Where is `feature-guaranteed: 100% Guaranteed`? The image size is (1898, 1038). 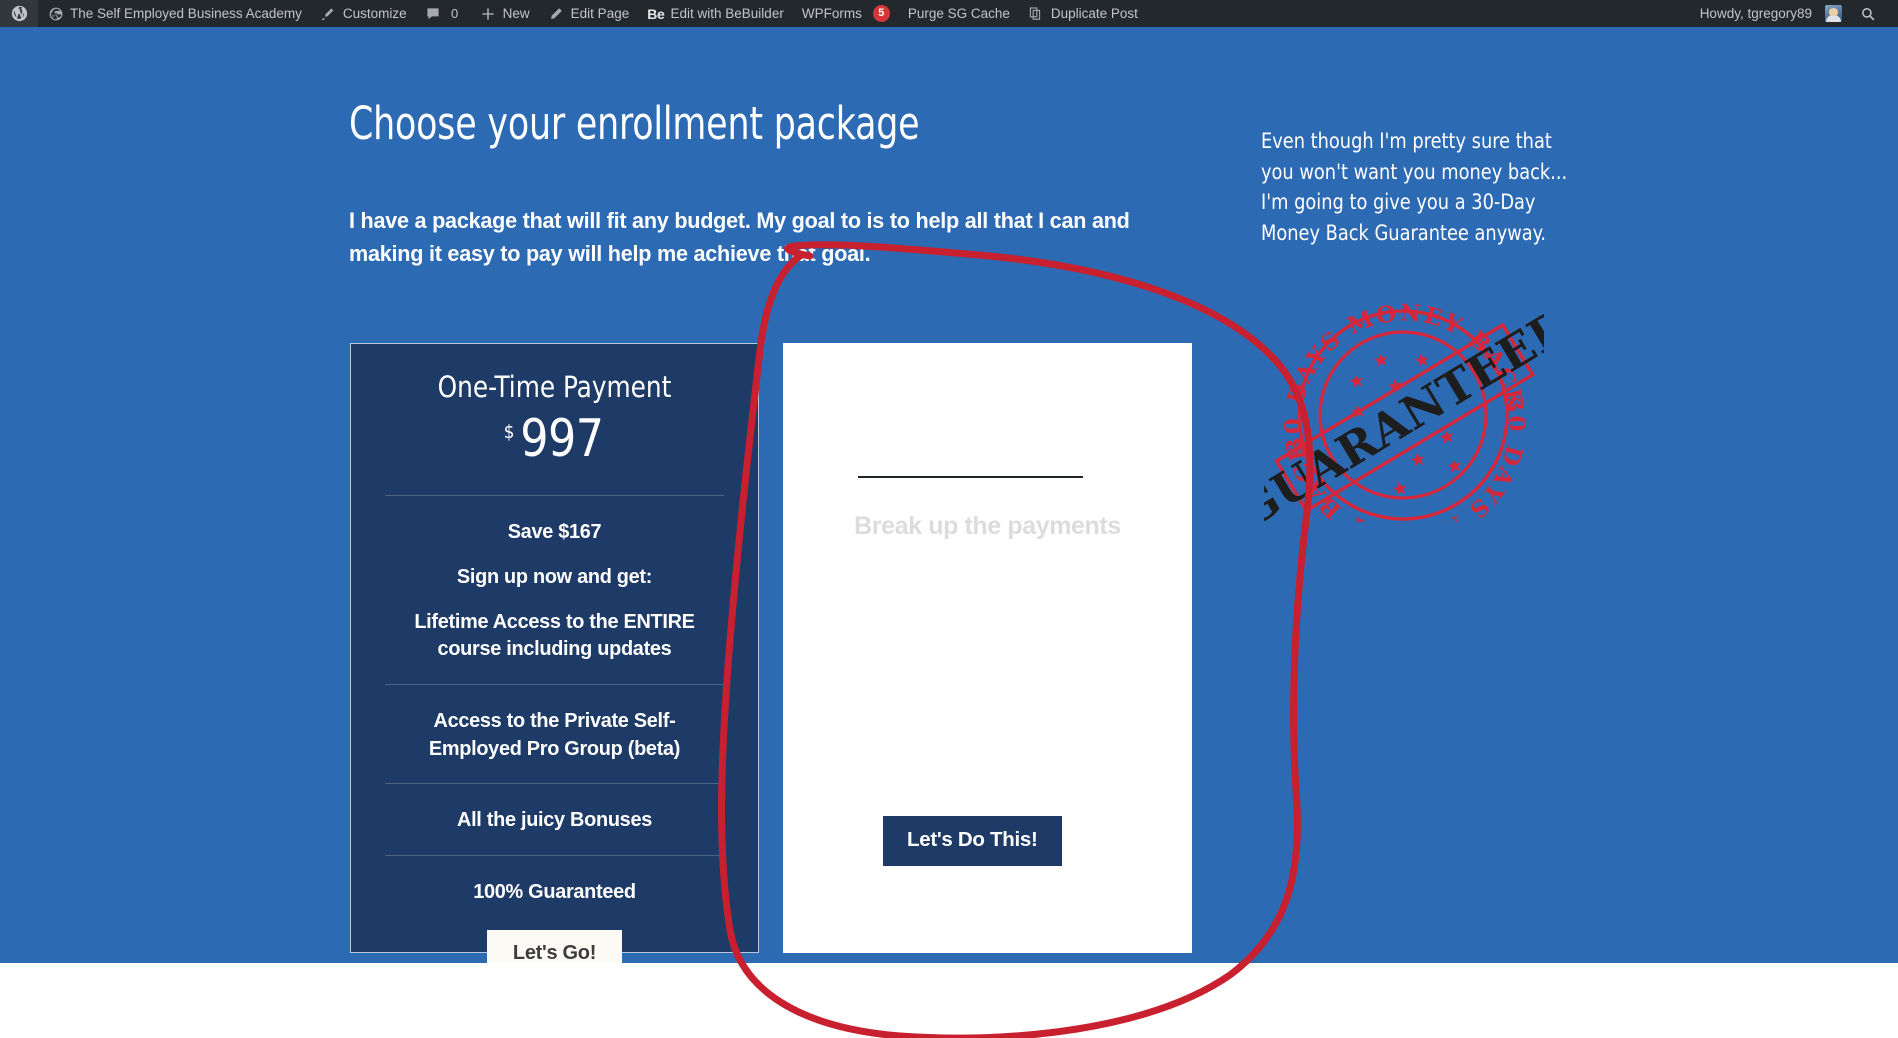
feature-guaranteed: 100% Guaranteed is located at coordinates (554, 891).